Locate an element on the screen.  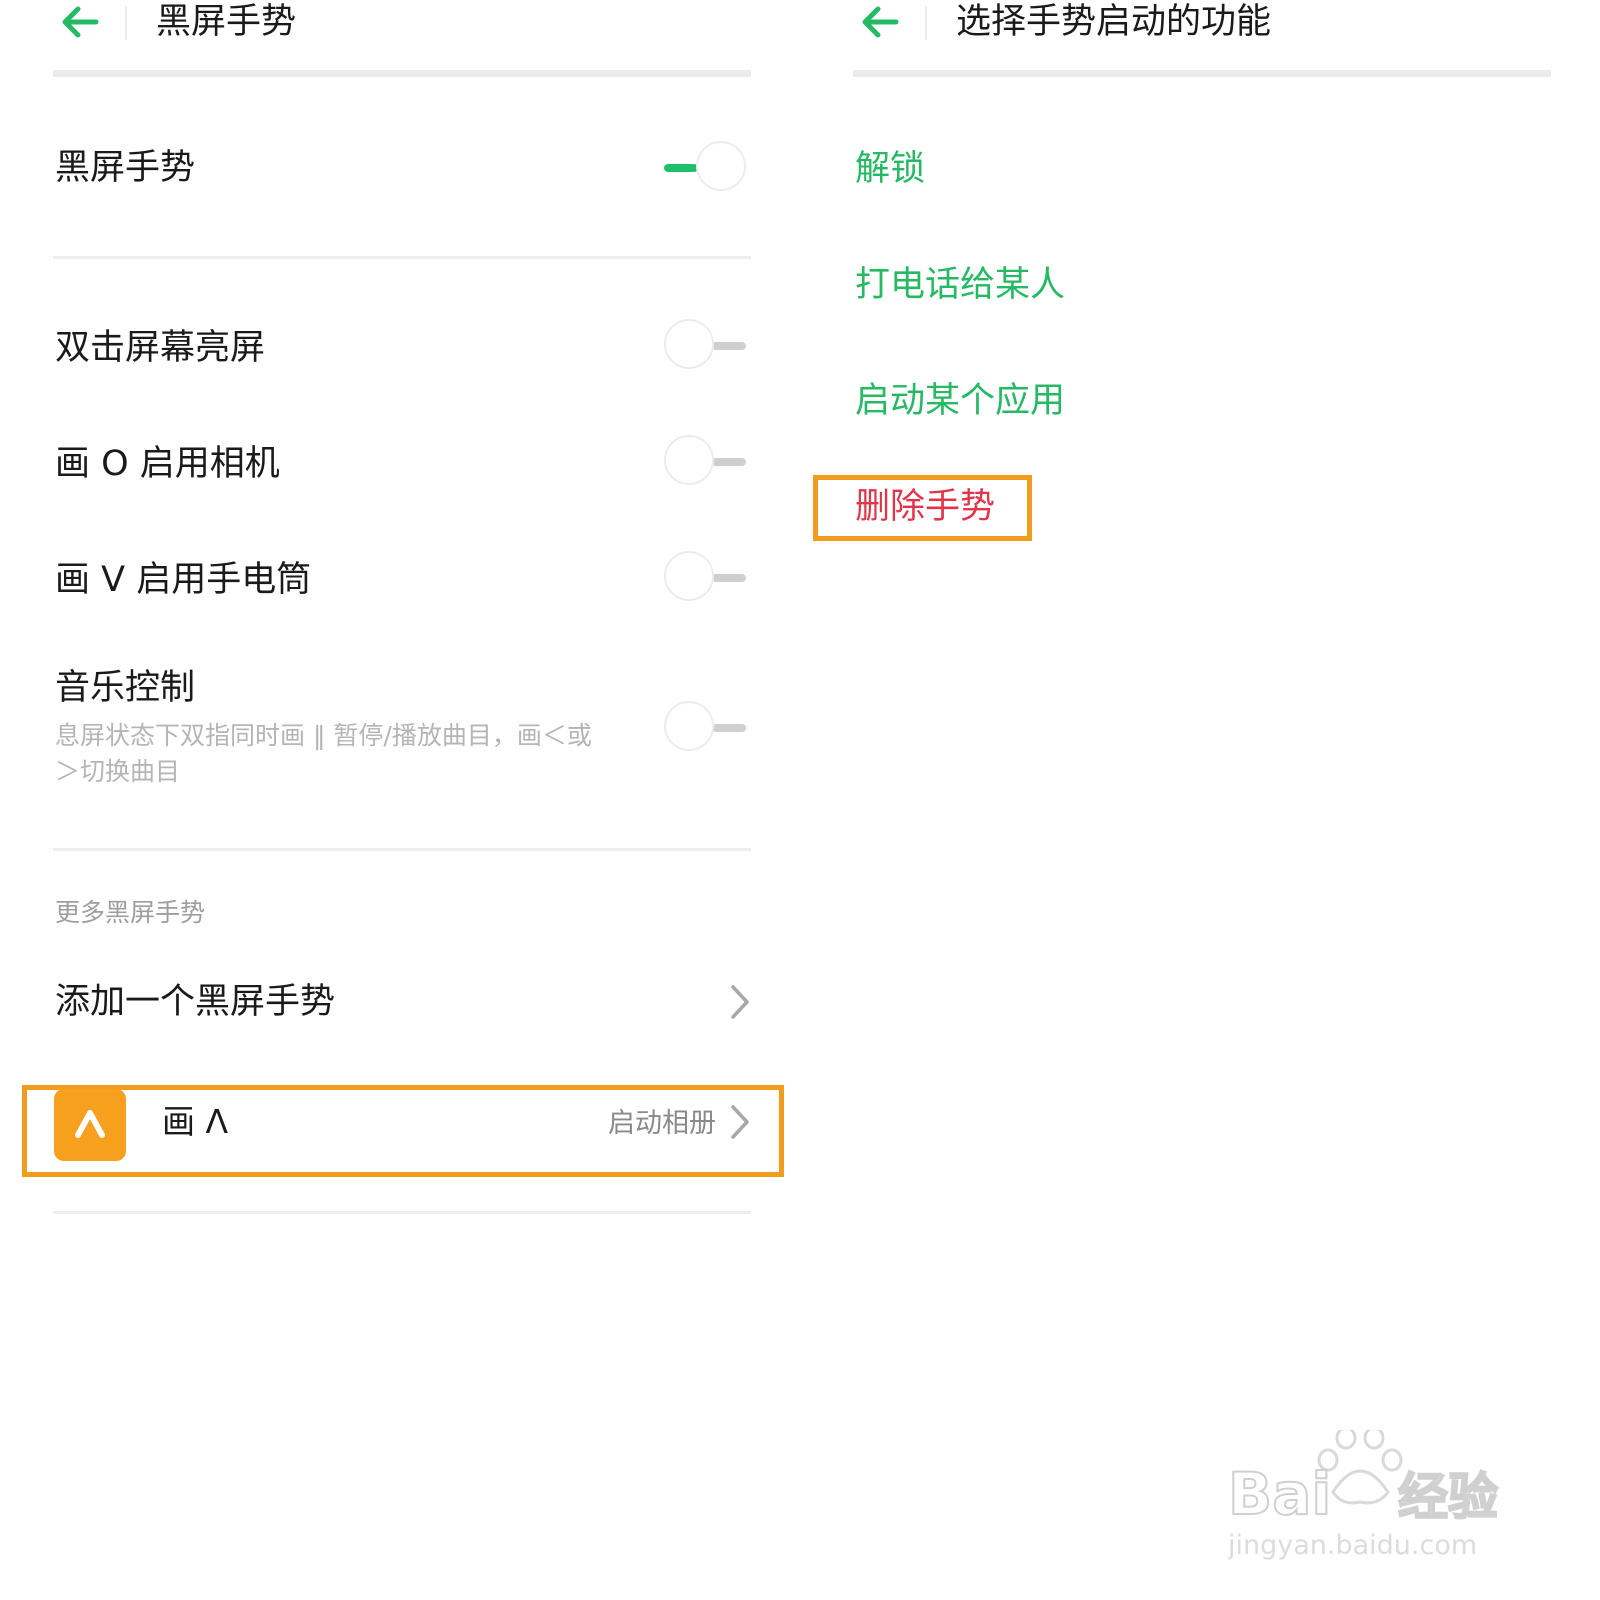
svg-text: jingyan.baidu.com is located at coordinates (1352, 1545).